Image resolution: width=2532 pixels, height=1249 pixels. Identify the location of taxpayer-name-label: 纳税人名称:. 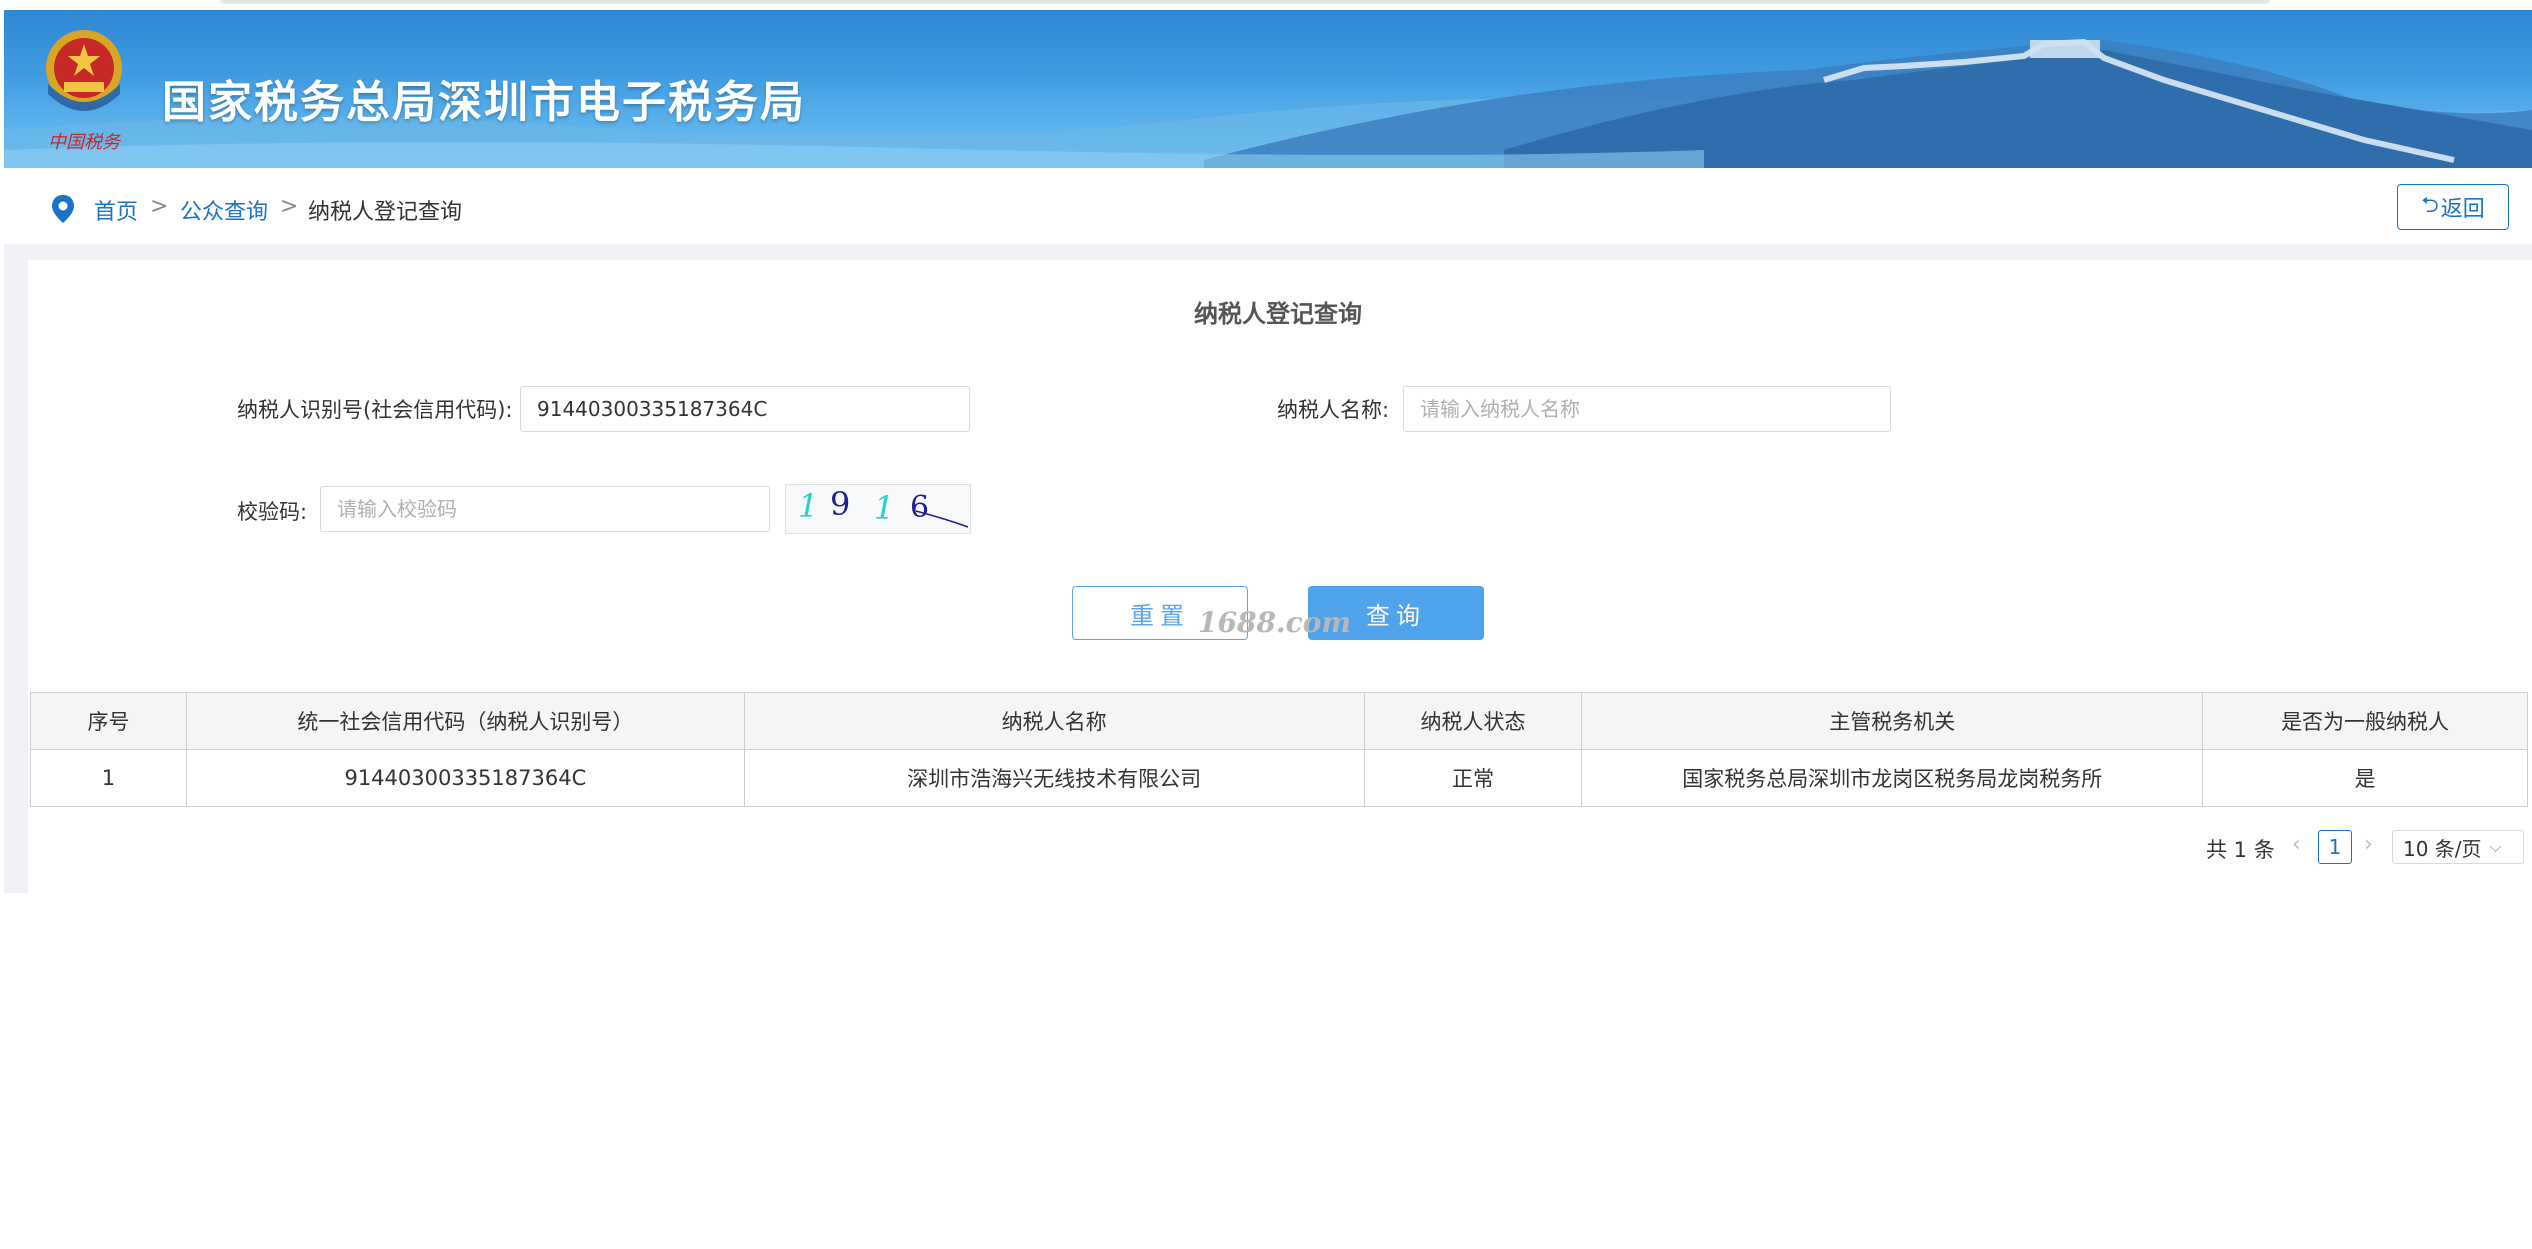
(1333, 410).